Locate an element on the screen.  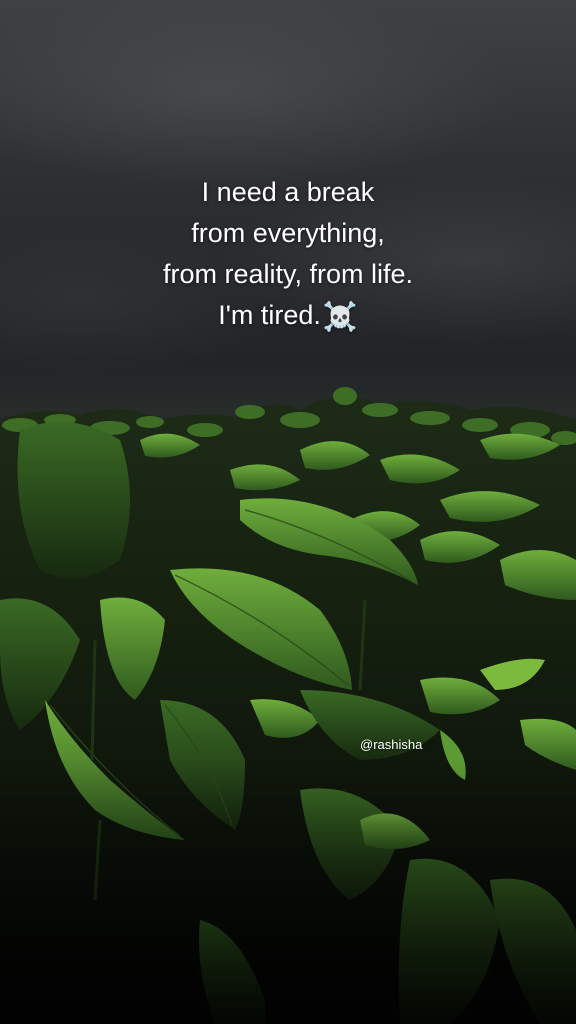
caption-line-1: I need a break is located at coordinates (288, 192).